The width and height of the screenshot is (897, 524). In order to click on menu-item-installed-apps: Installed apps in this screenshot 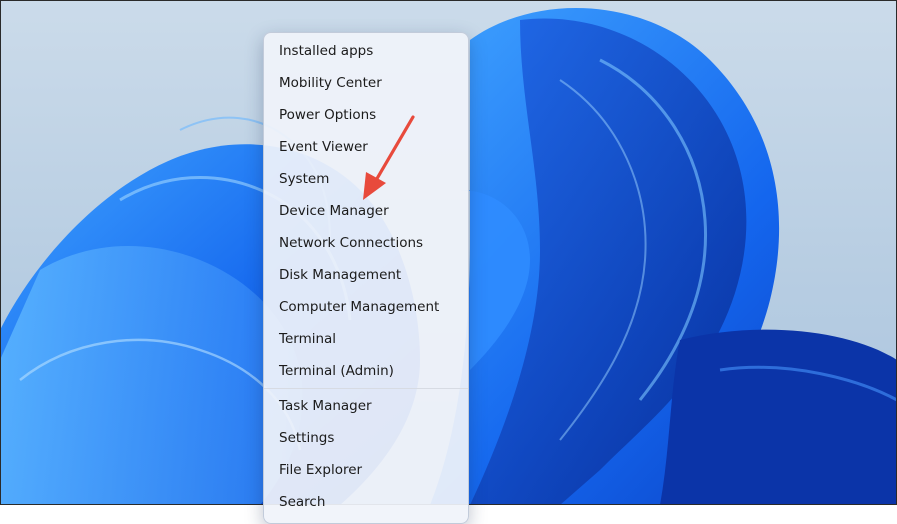, I will do `click(366, 51)`.